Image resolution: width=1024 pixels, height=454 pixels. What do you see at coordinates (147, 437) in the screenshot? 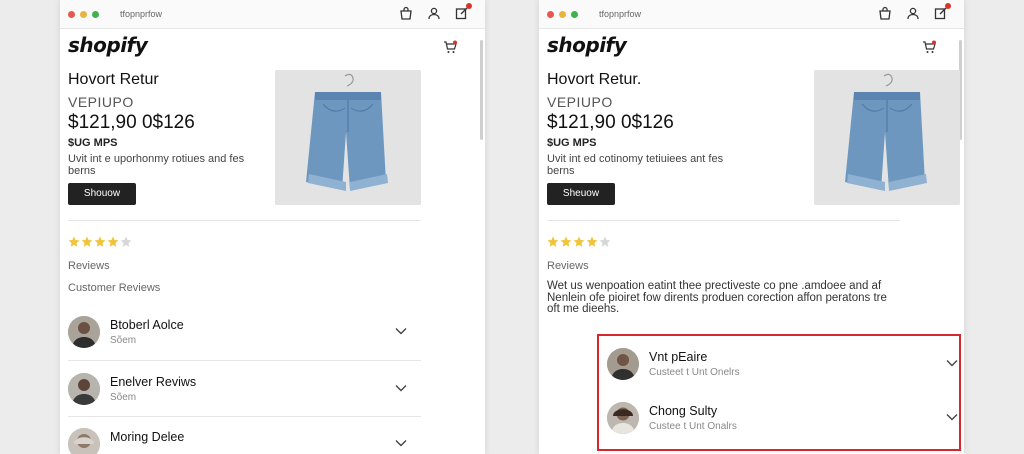
I see `reviewer-name: Moring Delee` at bounding box center [147, 437].